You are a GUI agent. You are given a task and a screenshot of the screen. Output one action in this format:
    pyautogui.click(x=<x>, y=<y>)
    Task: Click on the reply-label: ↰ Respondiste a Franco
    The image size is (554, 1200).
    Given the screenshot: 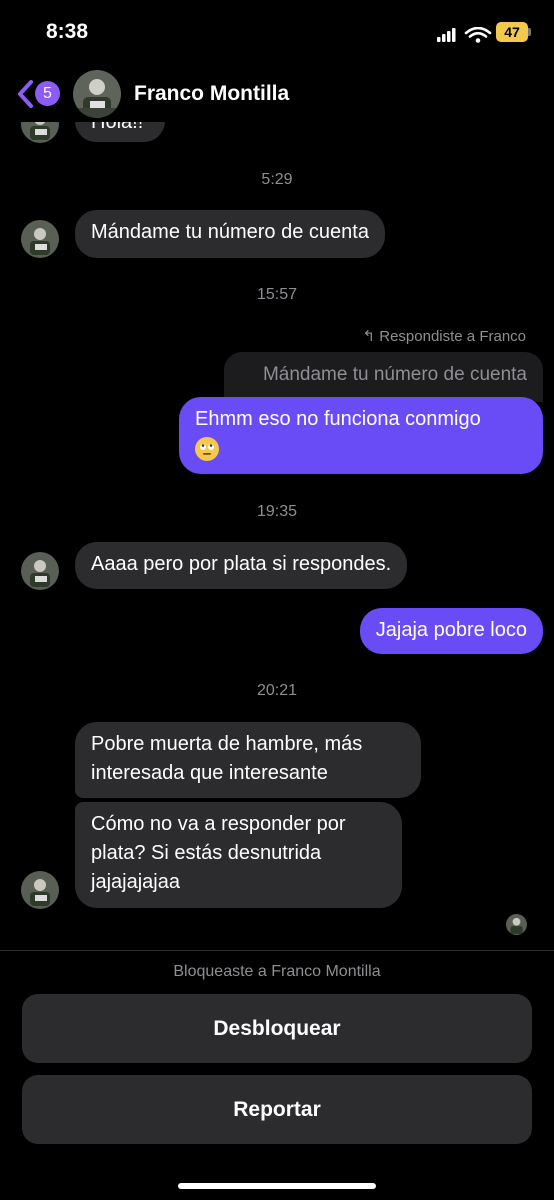 What is the action you would take?
    pyautogui.click(x=445, y=336)
    